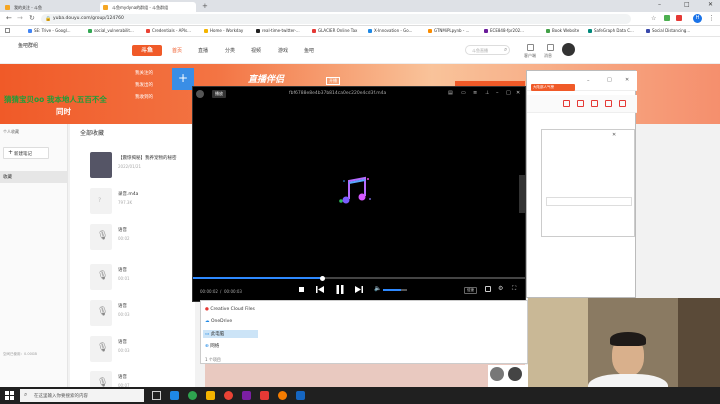 The height and width of the screenshot is (404, 720). What do you see at coordinates (487, 93) in the screenshot?
I see `pin-icon: ⊥` at bounding box center [487, 93].